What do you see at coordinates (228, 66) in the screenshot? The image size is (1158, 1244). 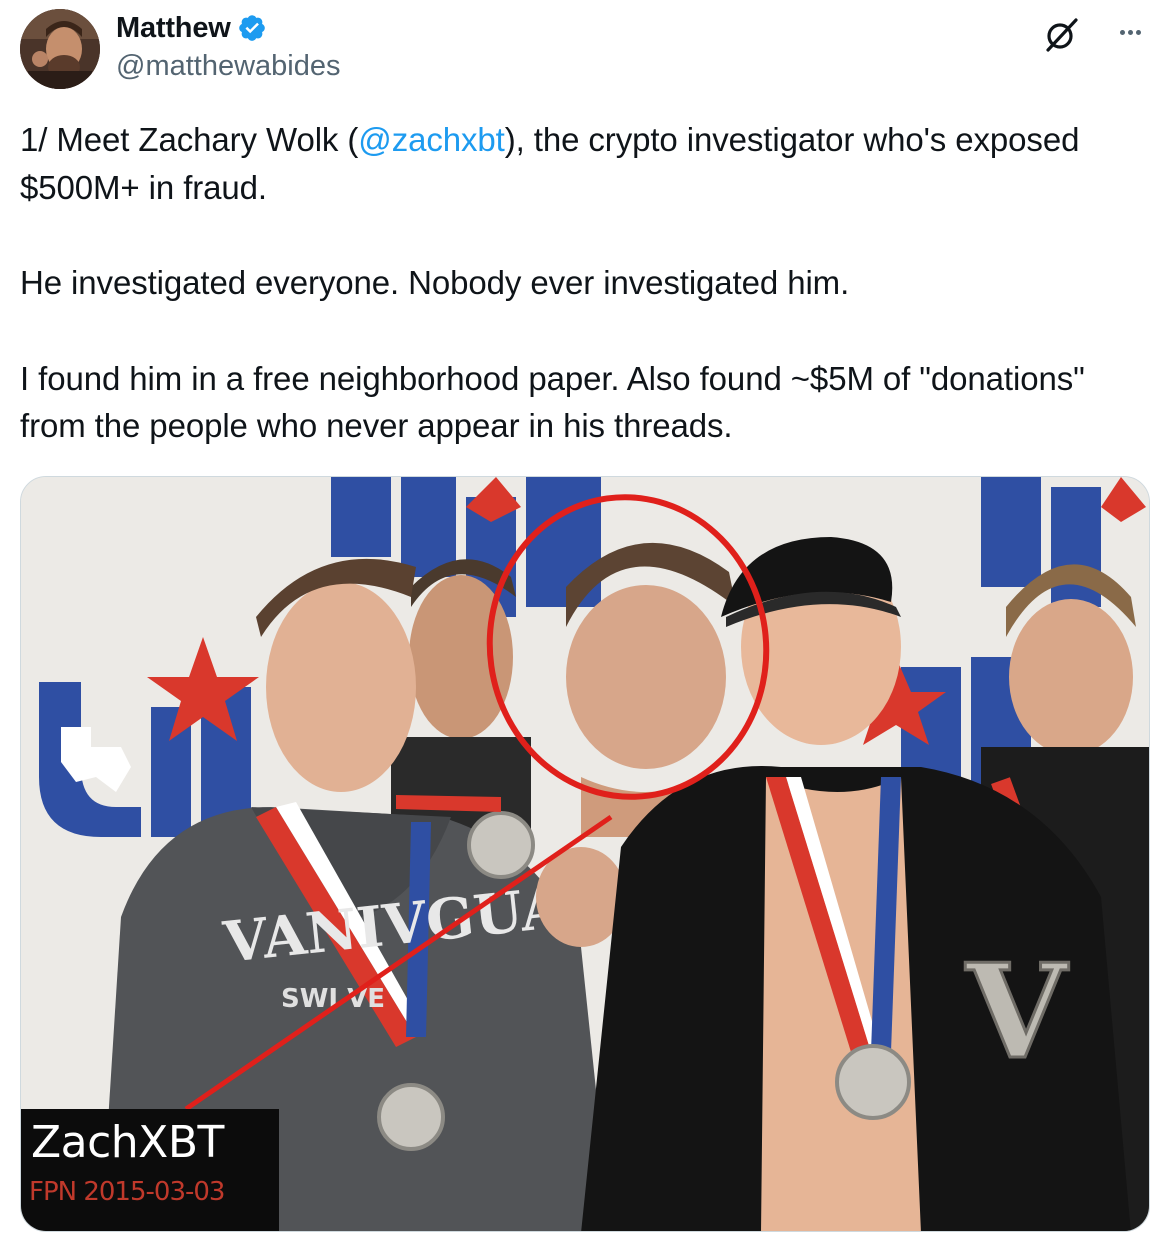 I see `author-handle: @matthewabides` at bounding box center [228, 66].